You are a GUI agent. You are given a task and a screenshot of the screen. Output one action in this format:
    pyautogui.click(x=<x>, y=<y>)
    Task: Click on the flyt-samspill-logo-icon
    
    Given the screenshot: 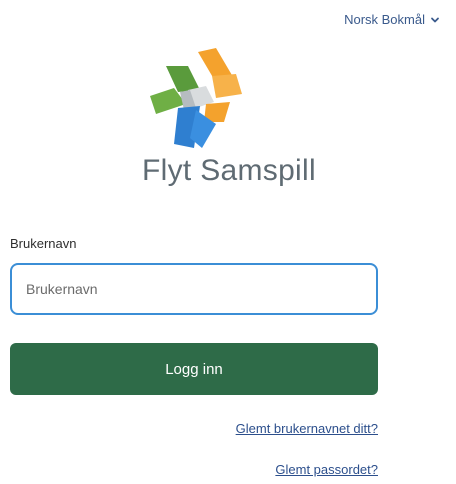 What is the action you would take?
    pyautogui.click(x=196, y=98)
    